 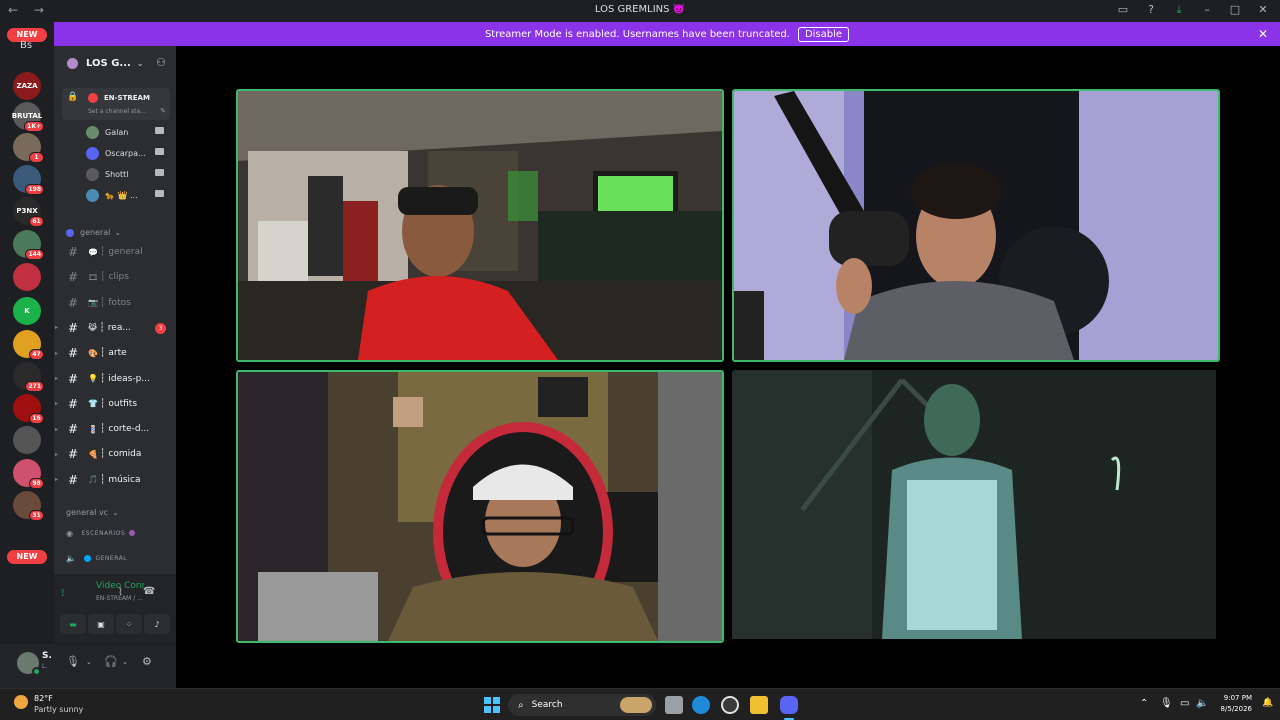 What do you see at coordinates (115, 63) in the screenshot?
I see `guild-header: LOS G... ⌄ ⚇` at bounding box center [115, 63].